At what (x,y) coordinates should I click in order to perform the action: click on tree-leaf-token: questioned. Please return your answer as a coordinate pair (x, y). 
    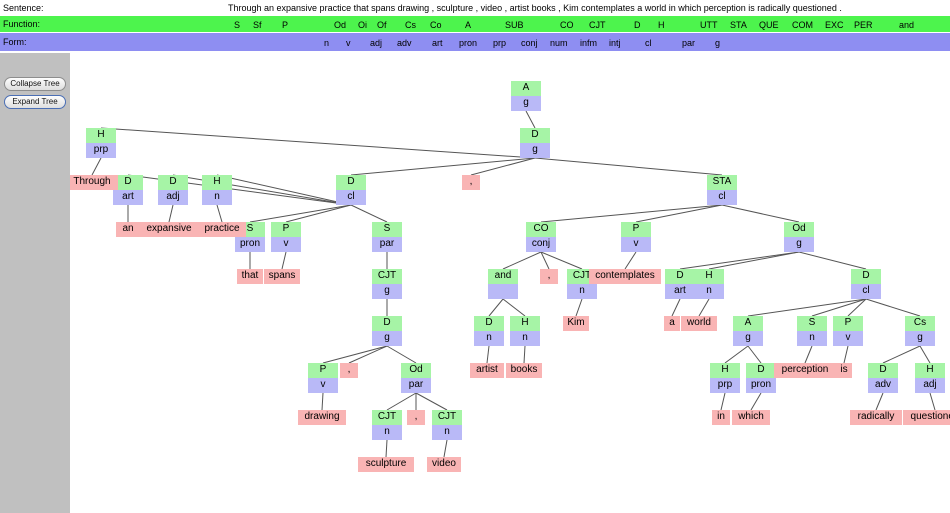
    Looking at the image, I should click on (926, 417).